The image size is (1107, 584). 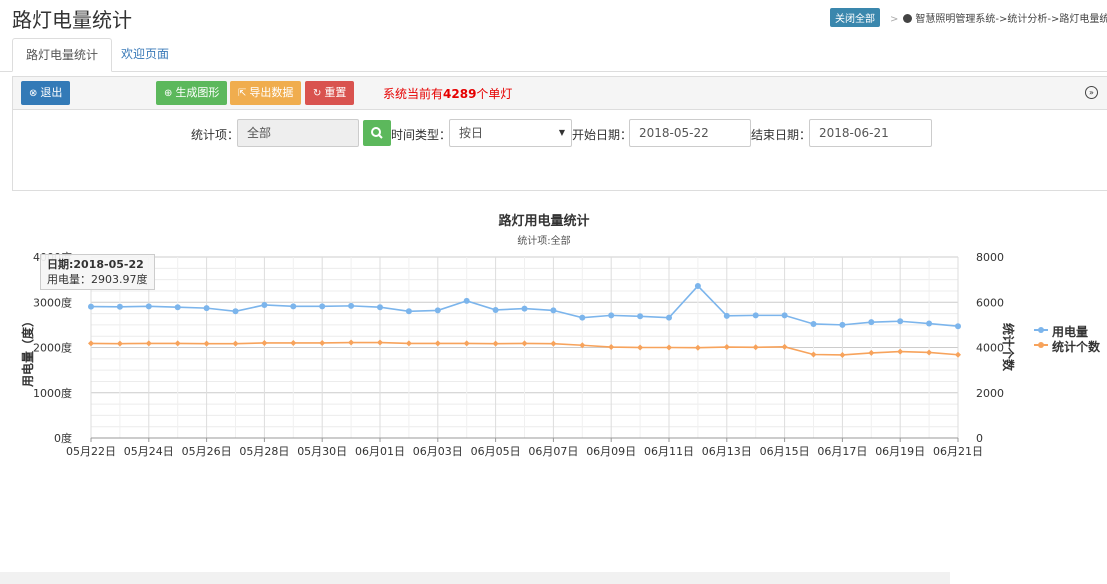 I want to click on legend-symbol-power, so click(x=1041, y=330).